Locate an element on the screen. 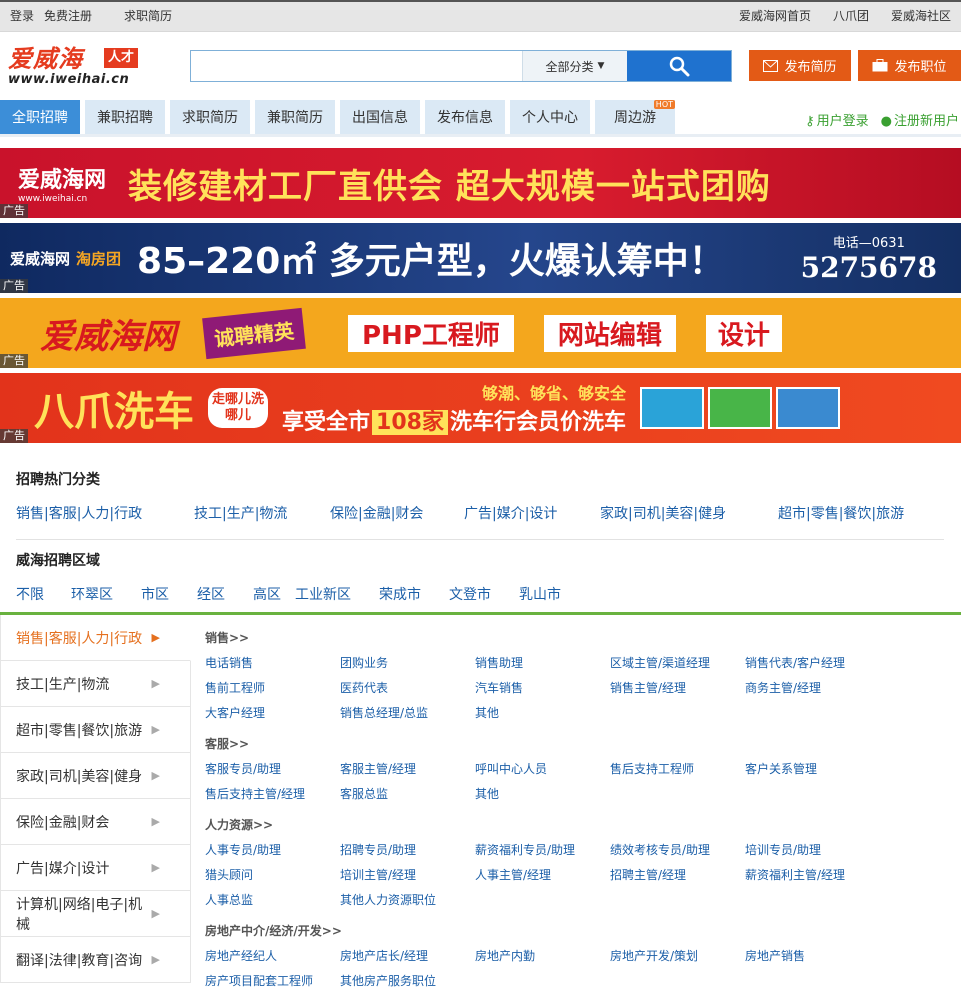 This screenshot has width=961, height=989. job-link: 猎头顾问 is located at coordinates (272, 874).